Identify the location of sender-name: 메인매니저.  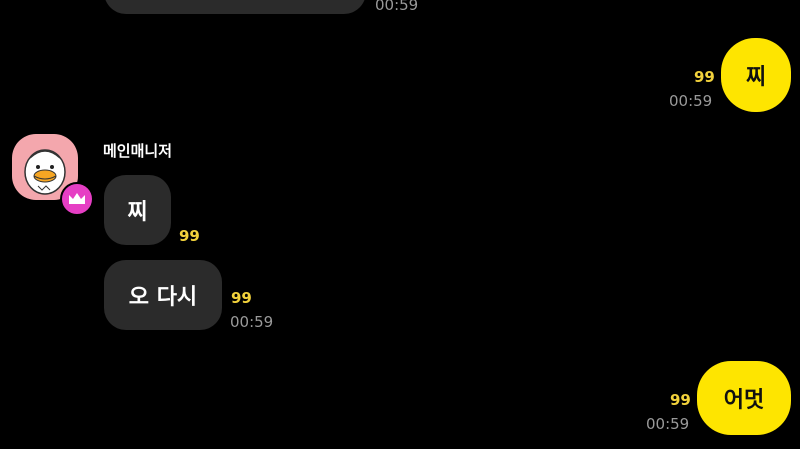
(138, 151).